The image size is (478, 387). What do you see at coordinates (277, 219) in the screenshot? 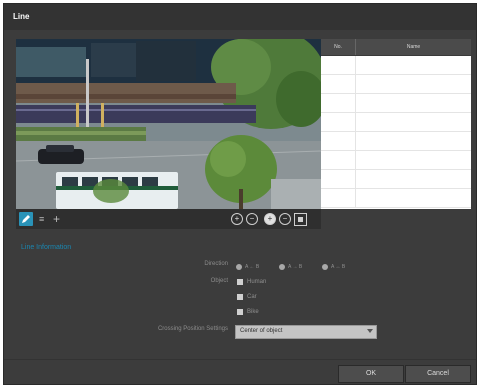
I see `zoom-group-right: + −` at bounding box center [277, 219].